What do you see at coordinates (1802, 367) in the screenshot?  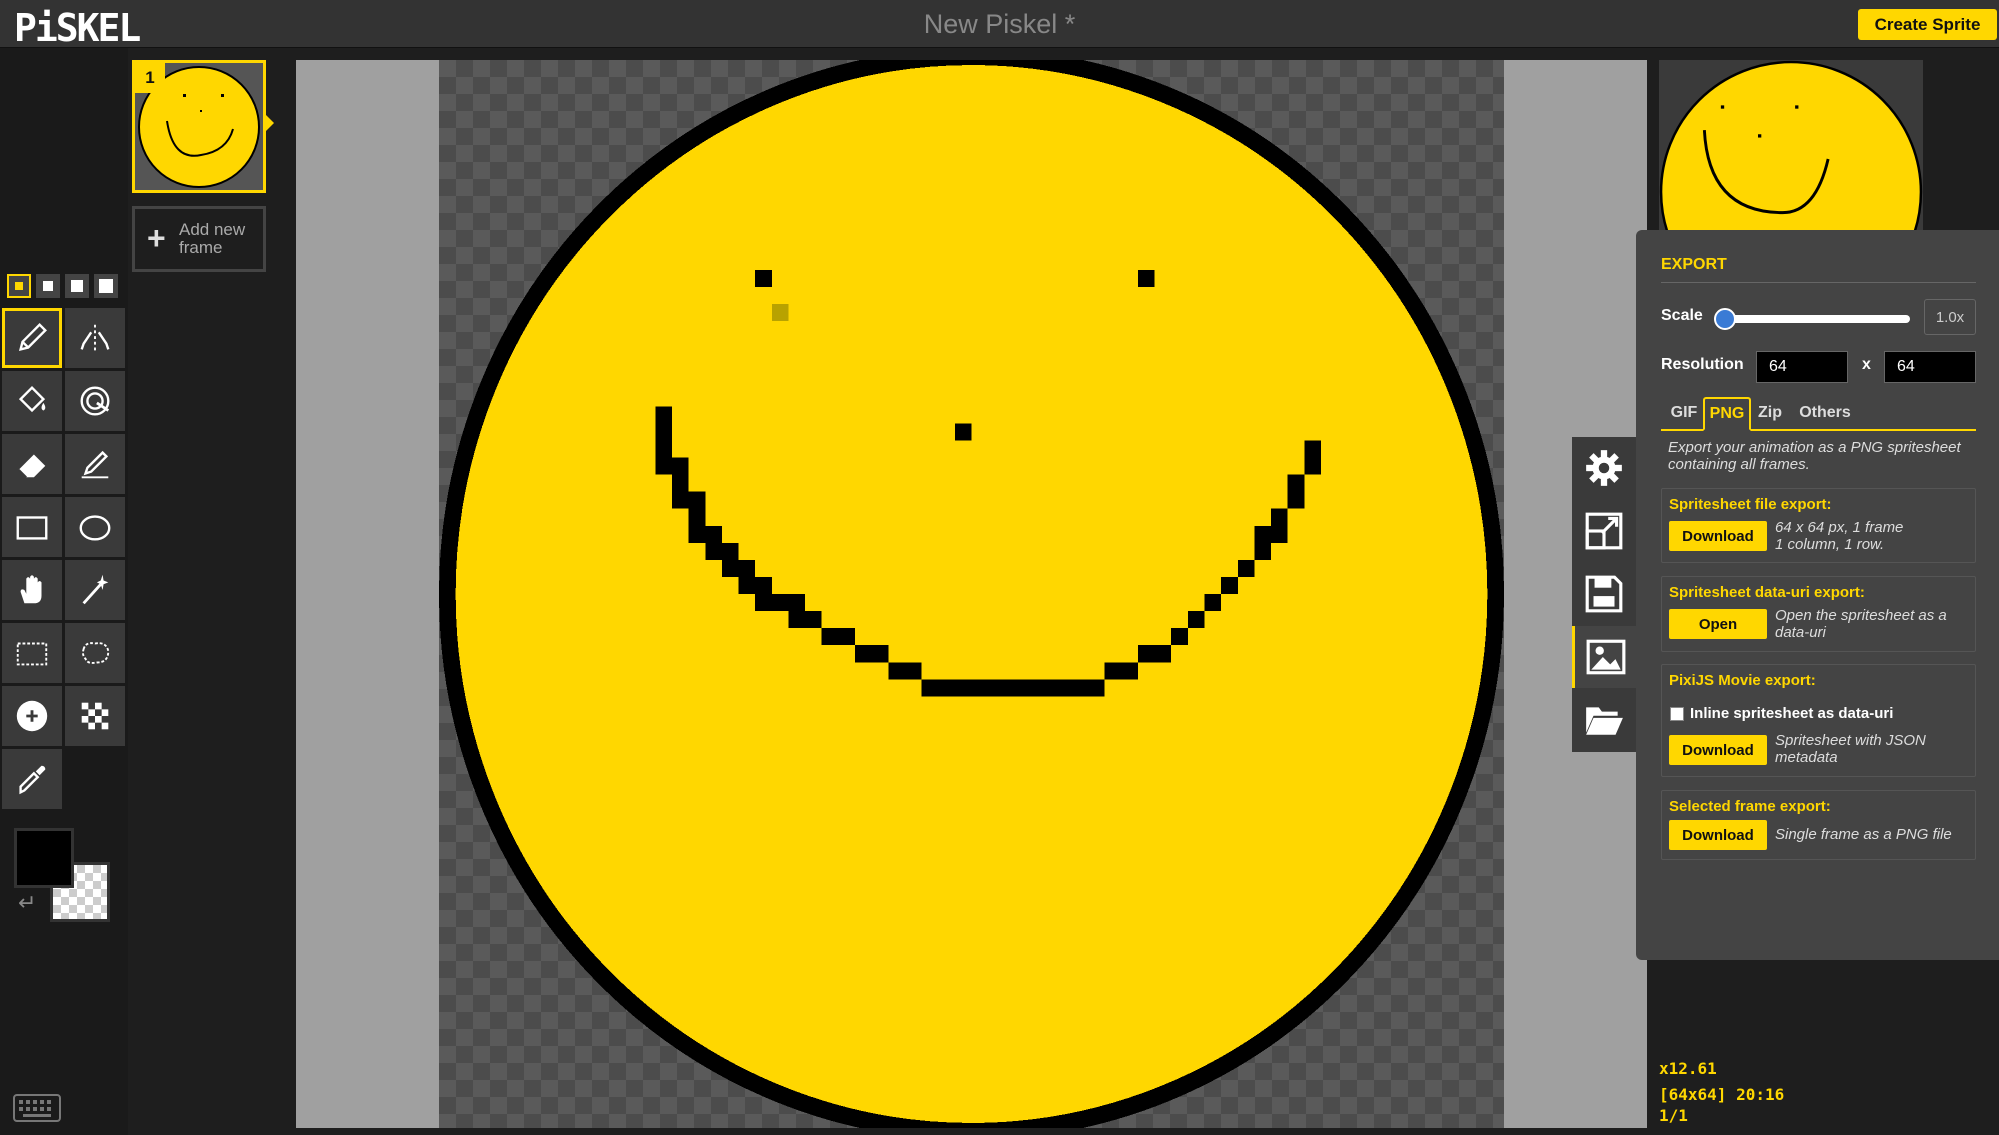 I see `resolution-width-input: 64` at bounding box center [1802, 367].